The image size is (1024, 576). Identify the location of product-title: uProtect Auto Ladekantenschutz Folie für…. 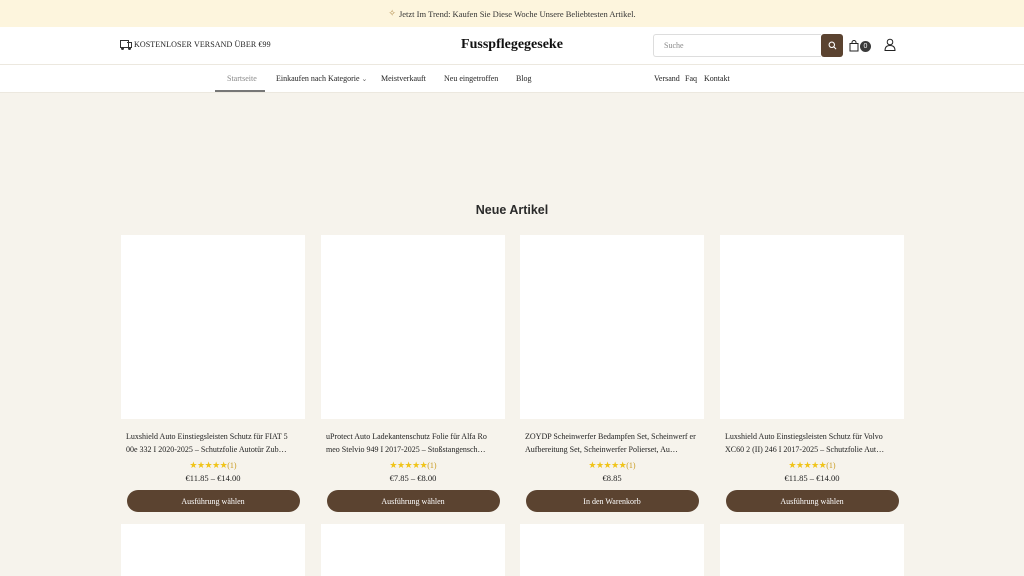
(413, 443).